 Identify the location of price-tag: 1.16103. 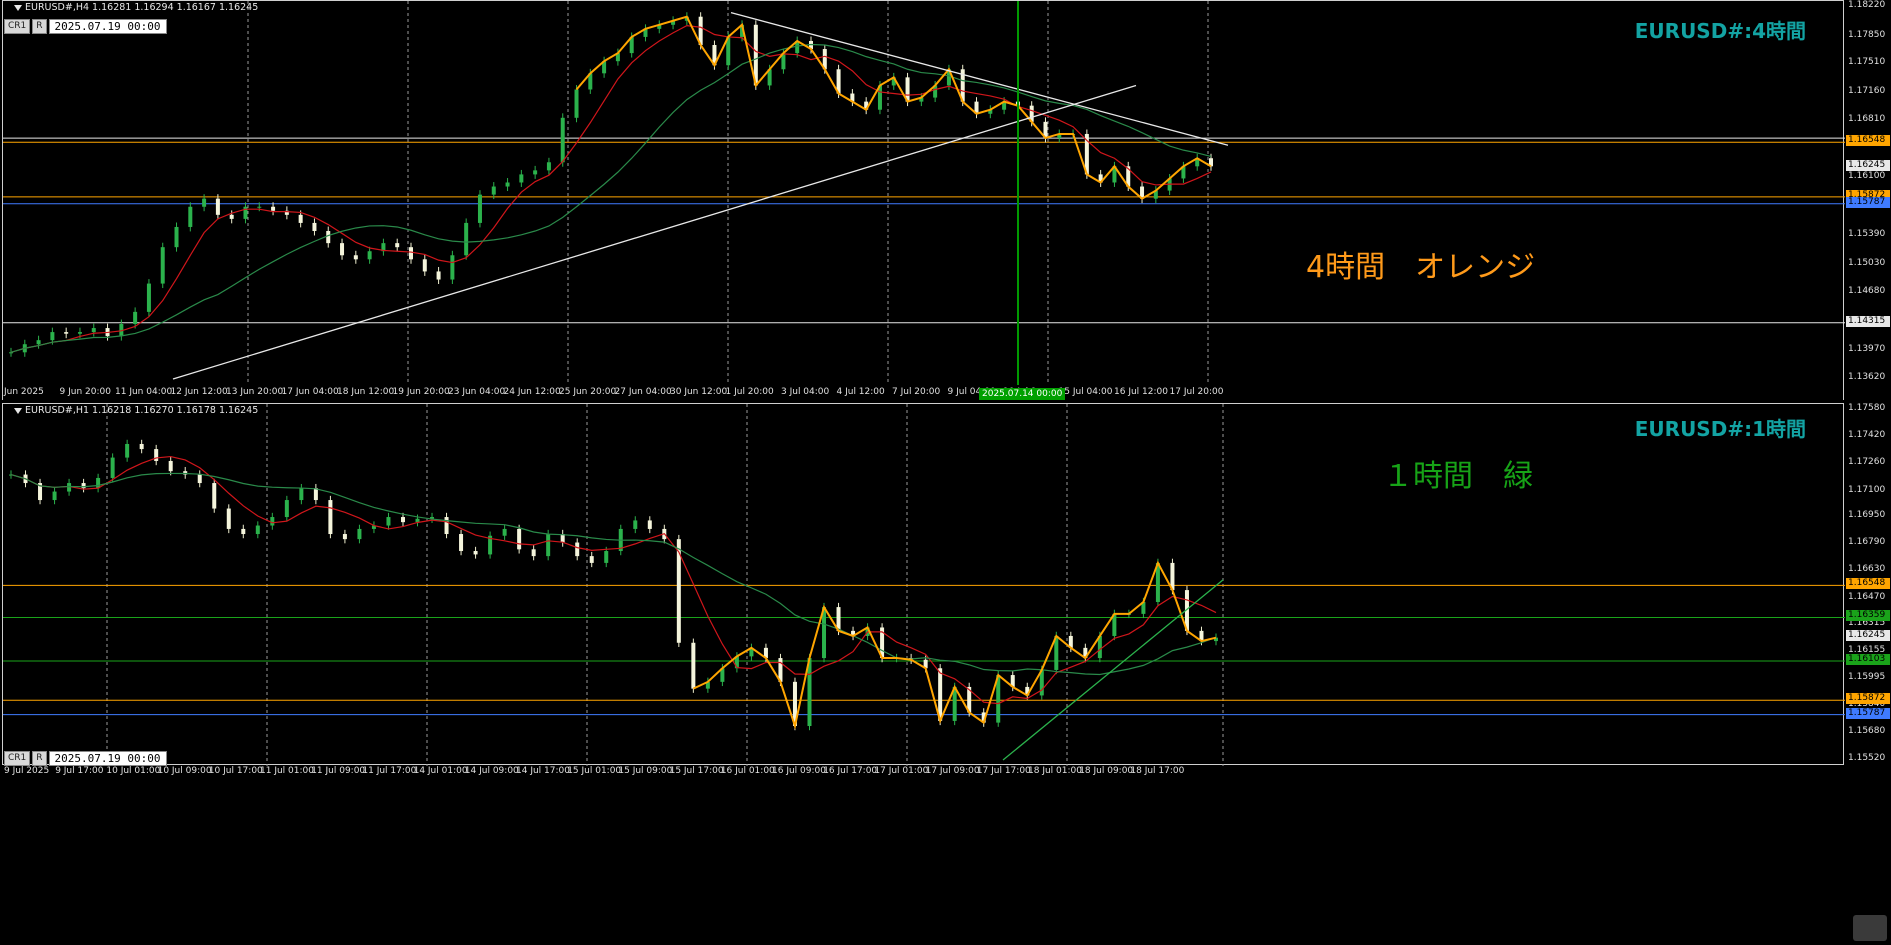
(1868, 659).